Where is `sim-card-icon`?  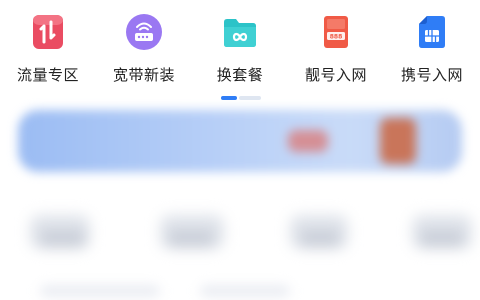
sim-card-icon is located at coordinates (432, 32).